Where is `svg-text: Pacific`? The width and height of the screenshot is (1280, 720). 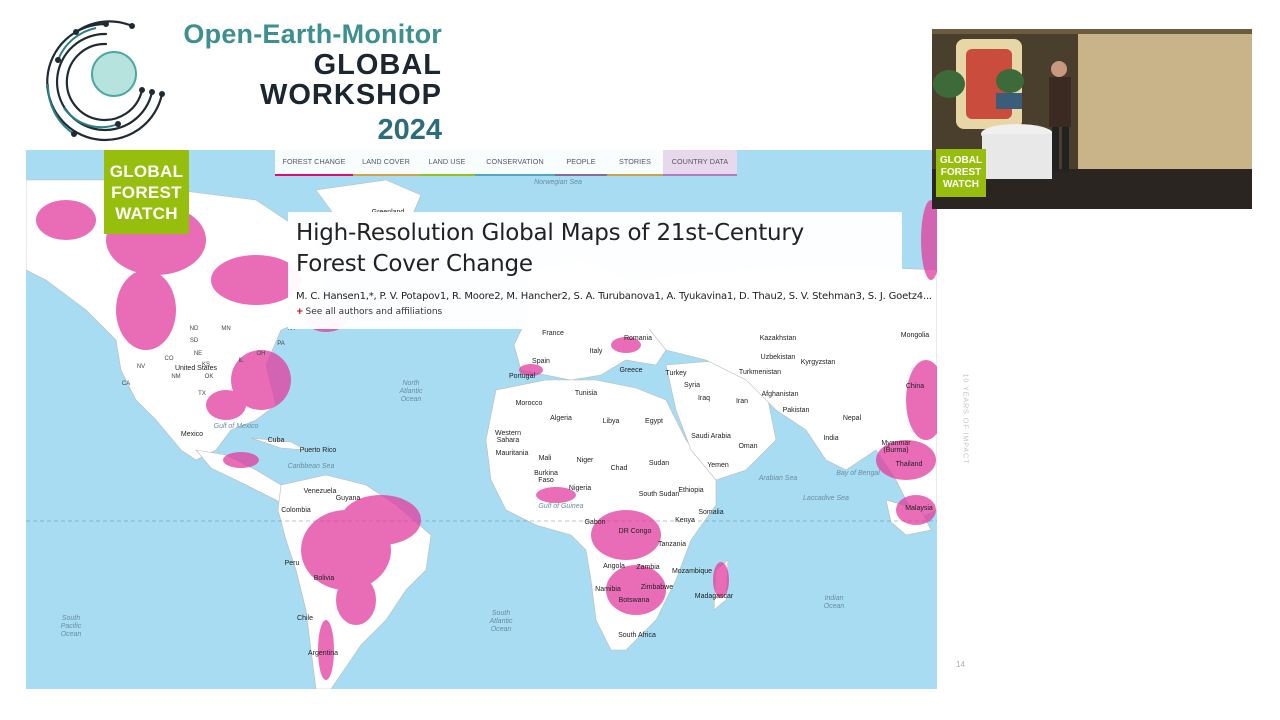 svg-text: Pacific is located at coordinates (71, 626).